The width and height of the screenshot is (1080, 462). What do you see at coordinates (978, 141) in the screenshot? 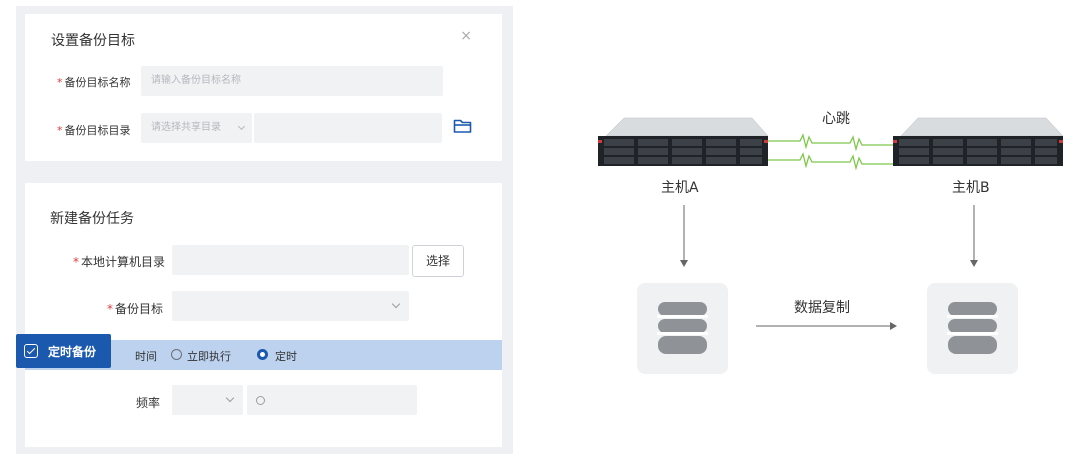
I see `server-b-icon` at bounding box center [978, 141].